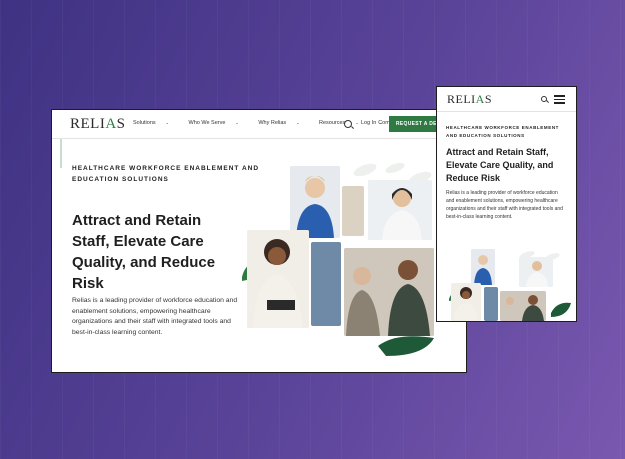 Image resolution: width=625 pixels, height=459 pixels. I want to click on nav-item-why-relias: Why Relias ⌄, so click(283, 123).